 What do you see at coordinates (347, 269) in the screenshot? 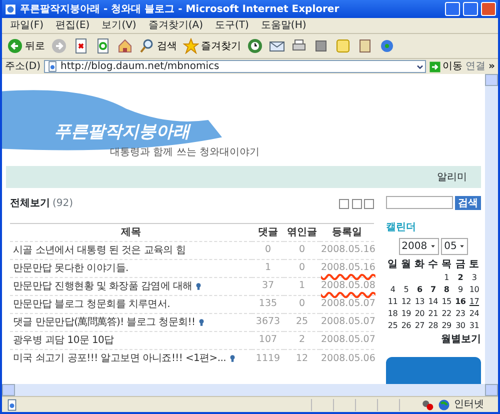
I see `table-cell: 2008.05.16` at bounding box center [347, 269].